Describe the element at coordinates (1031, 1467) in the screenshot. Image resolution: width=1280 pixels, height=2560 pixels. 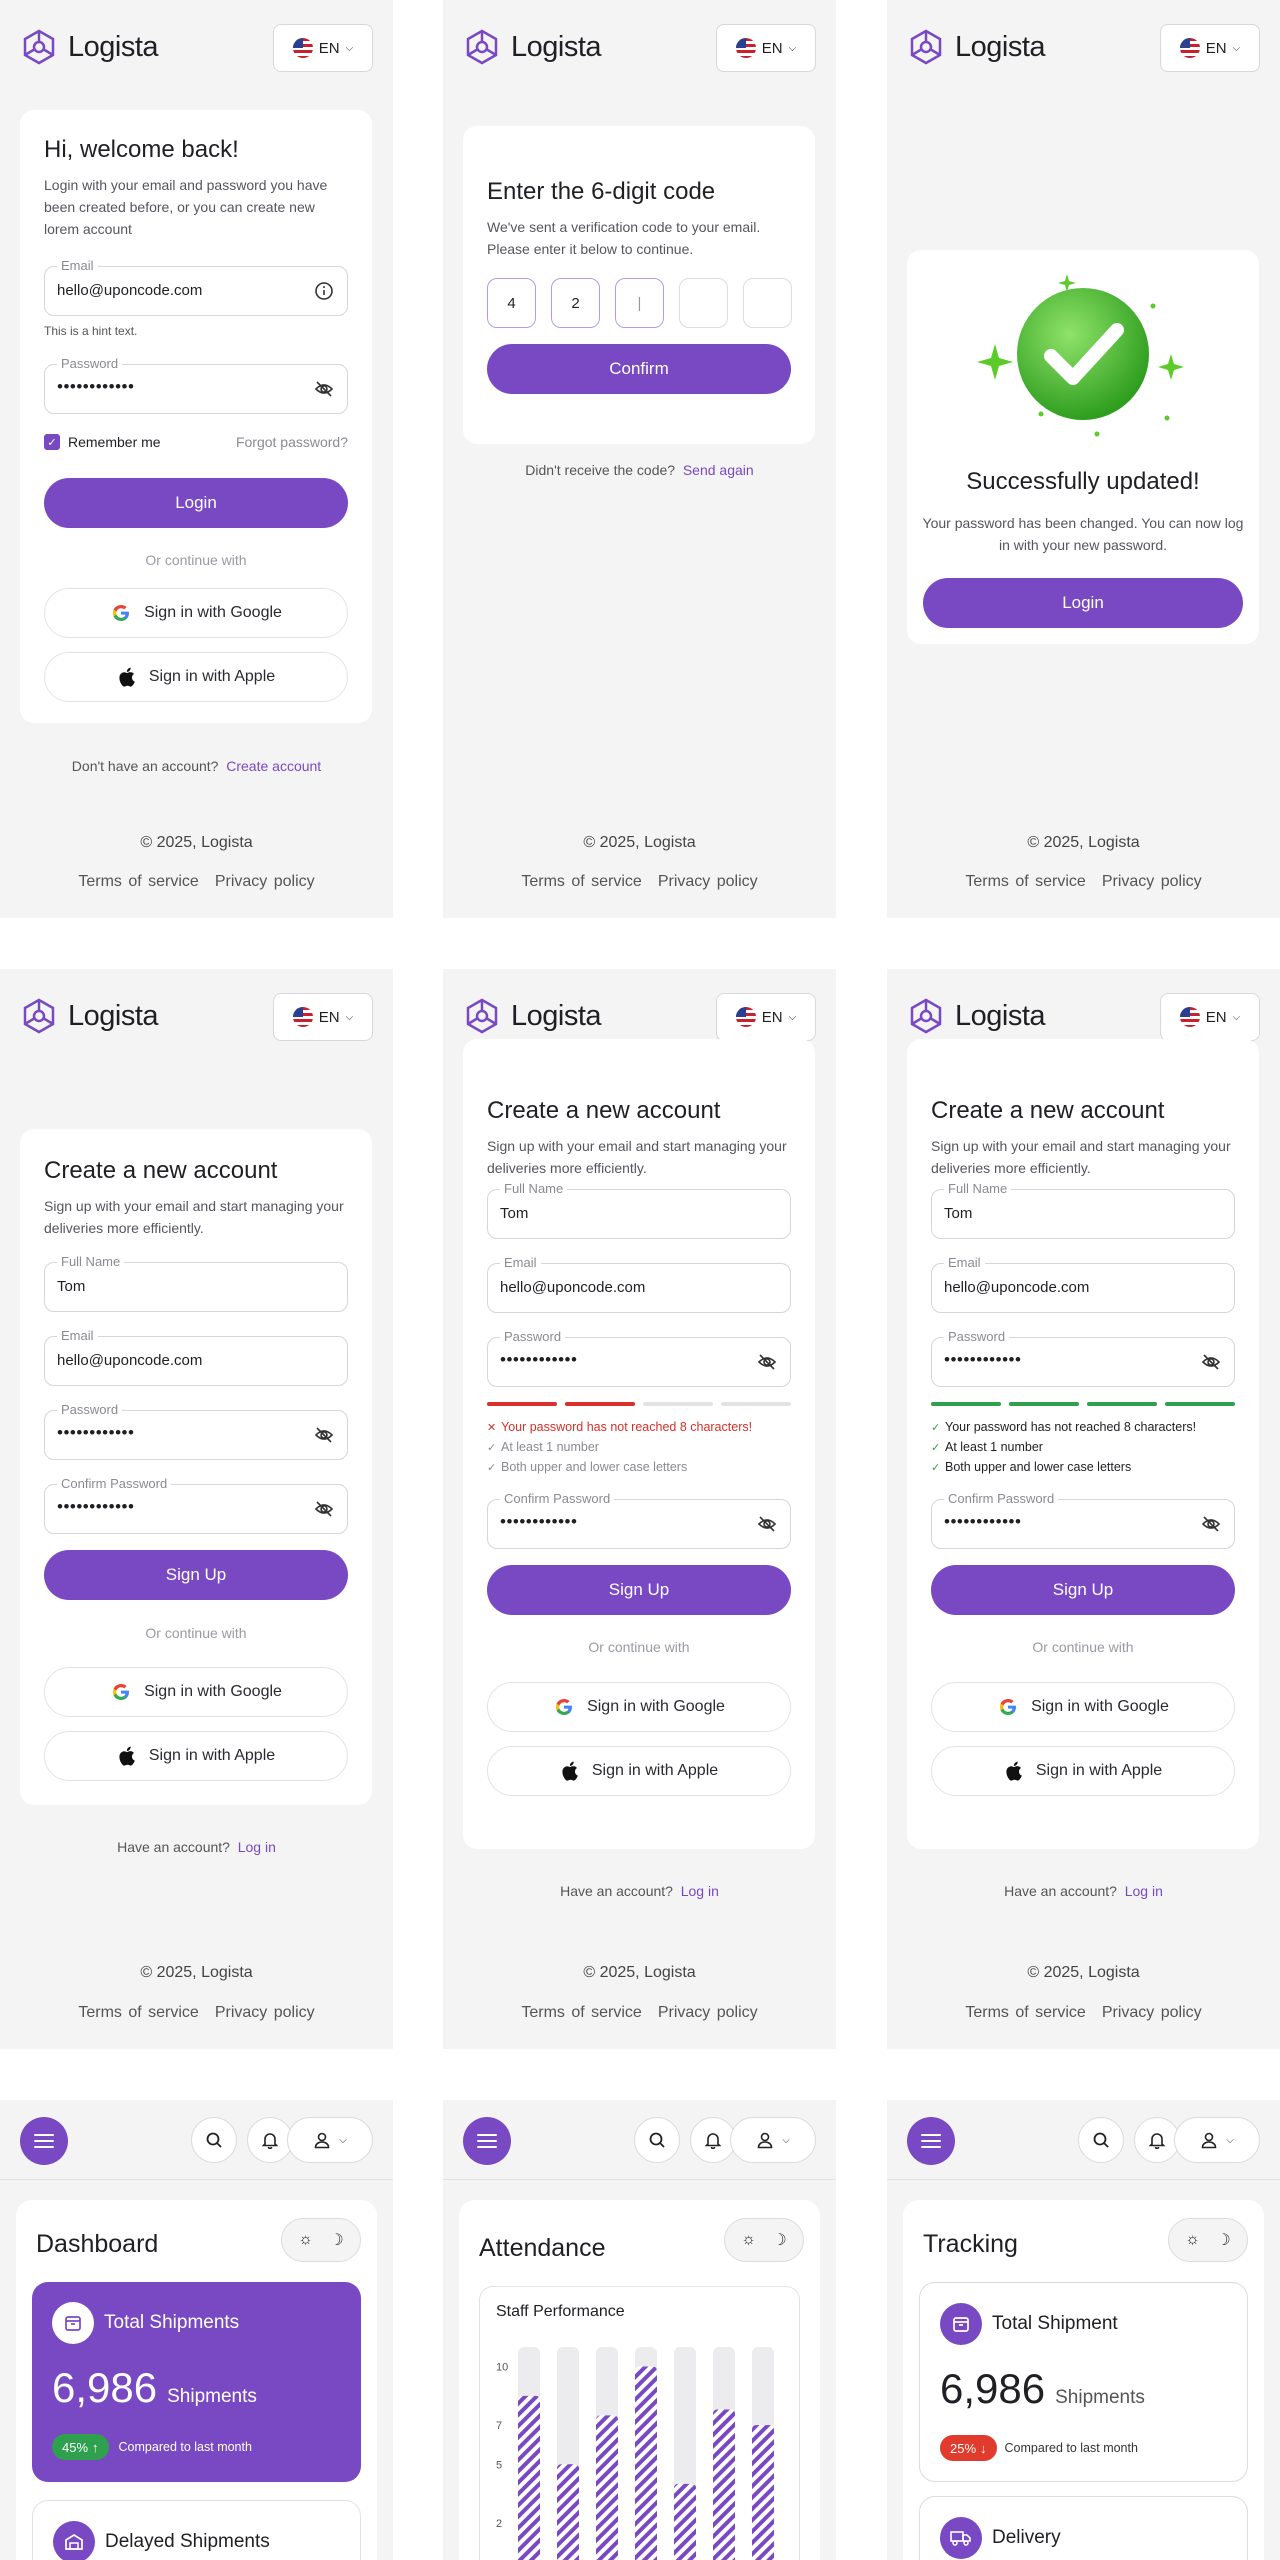
I see `password-rule-case: ✓ Both upper and lower case letters` at that location.